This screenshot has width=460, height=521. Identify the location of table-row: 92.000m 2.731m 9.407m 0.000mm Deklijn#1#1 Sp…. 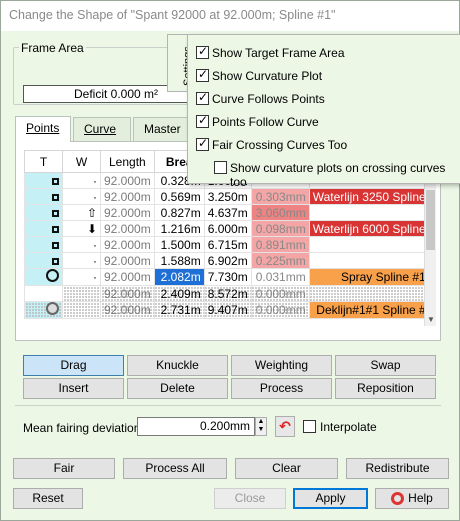
(227, 310).